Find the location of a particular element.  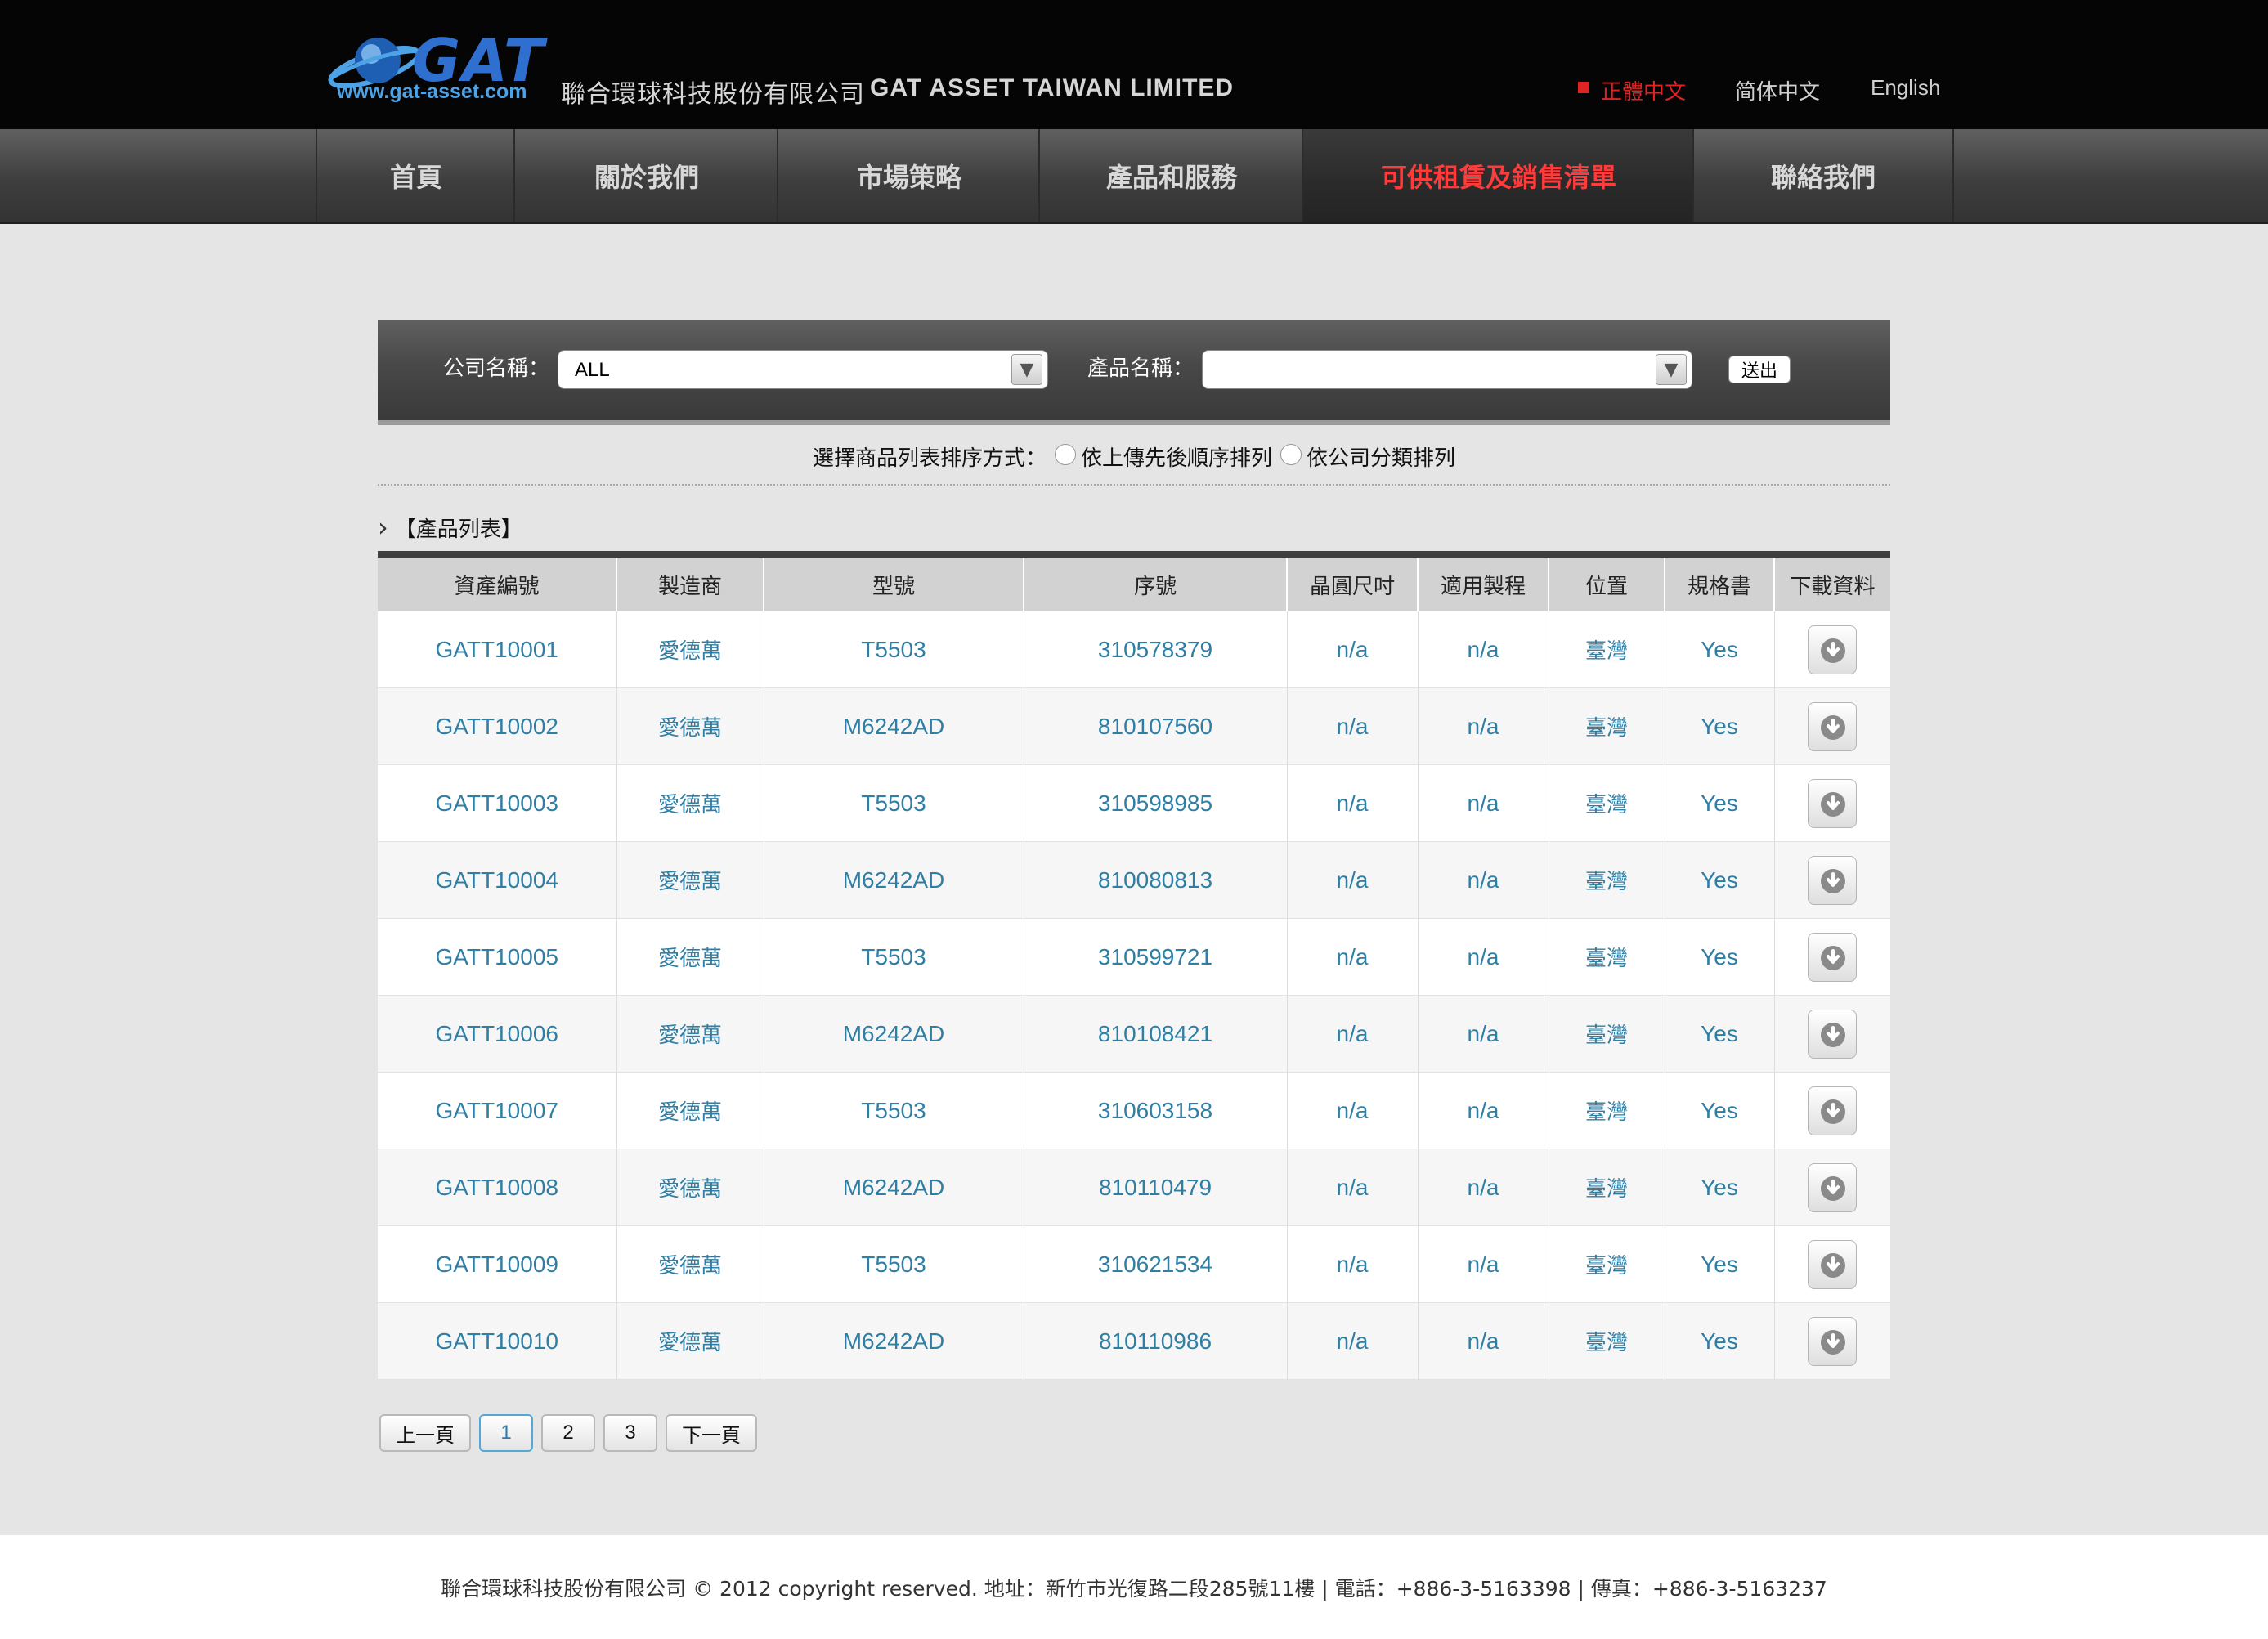

cell-serial: 810107560 is located at coordinates (1155, 726).